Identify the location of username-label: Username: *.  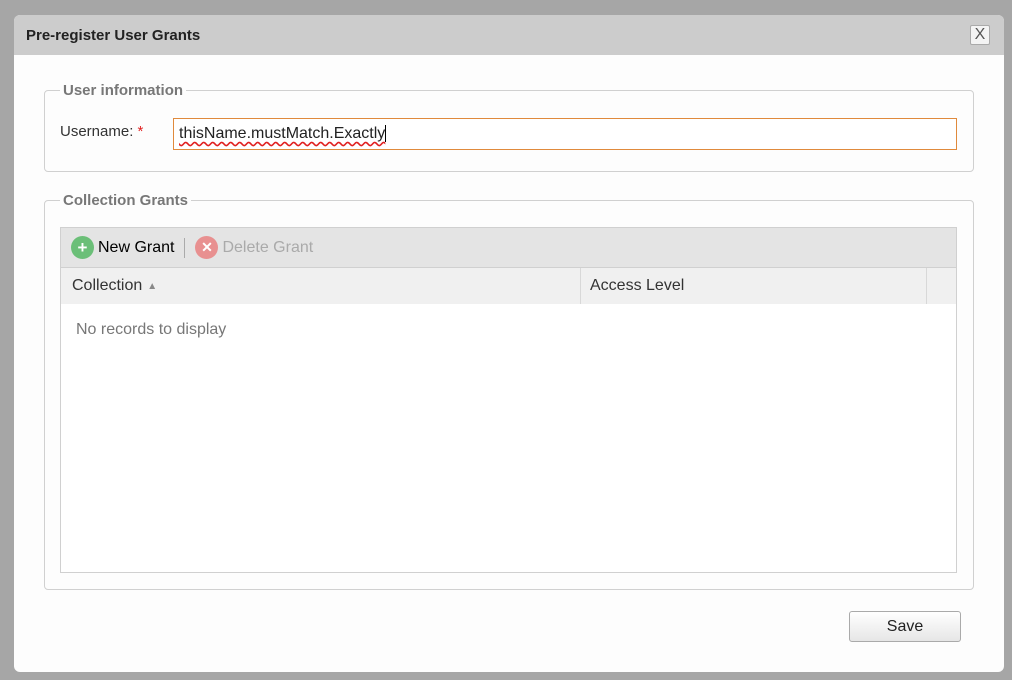
(101, 131).